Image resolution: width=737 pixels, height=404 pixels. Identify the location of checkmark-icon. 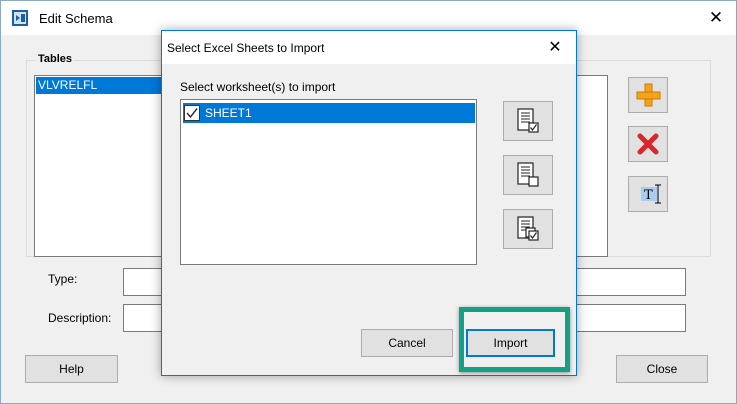
(192, 113).